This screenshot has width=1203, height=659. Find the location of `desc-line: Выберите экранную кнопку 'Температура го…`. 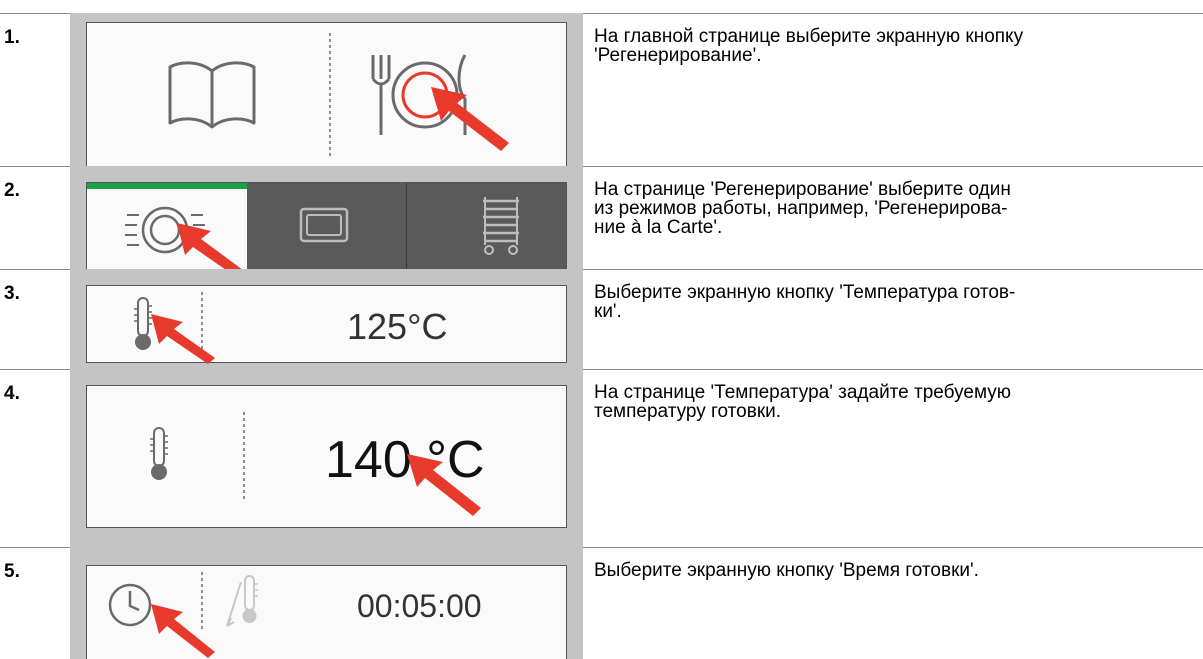

desc-line: Выберите экранную кнопку 'Температура го… is located at coordinates (805, 292).